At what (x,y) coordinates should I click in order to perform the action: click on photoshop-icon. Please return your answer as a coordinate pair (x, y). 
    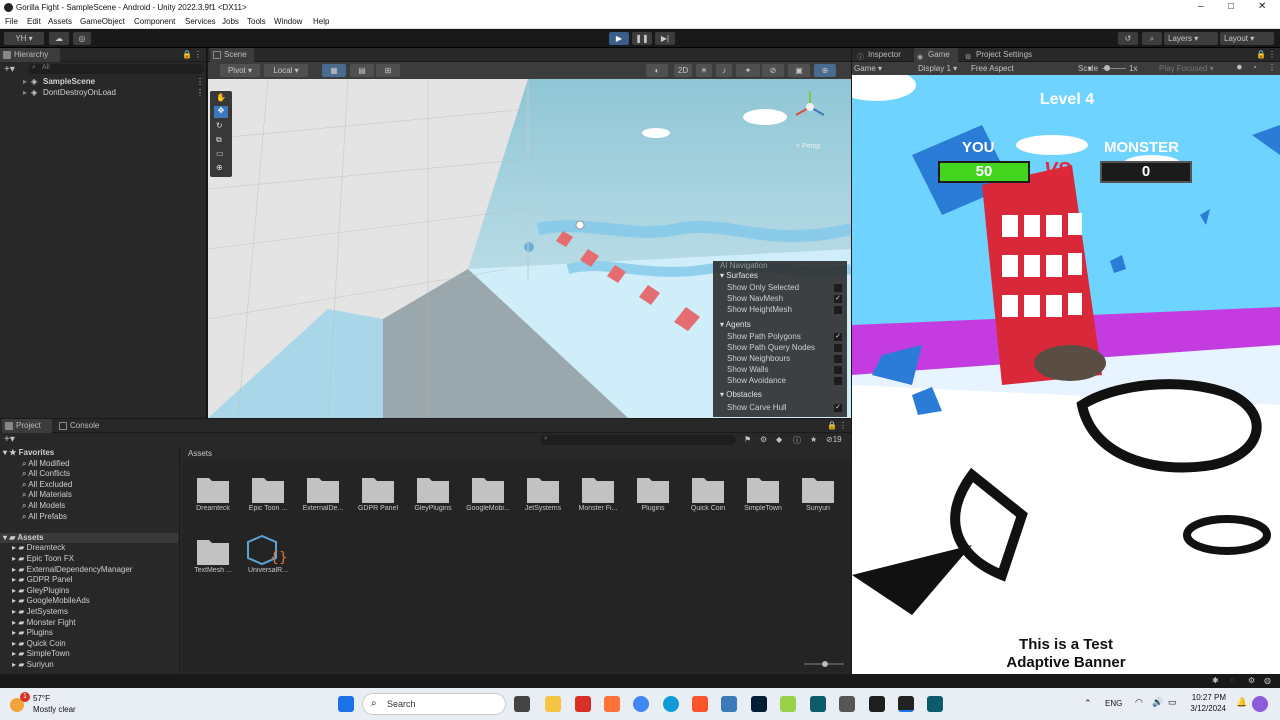
    Looking at the image, I should click on (759, 704).